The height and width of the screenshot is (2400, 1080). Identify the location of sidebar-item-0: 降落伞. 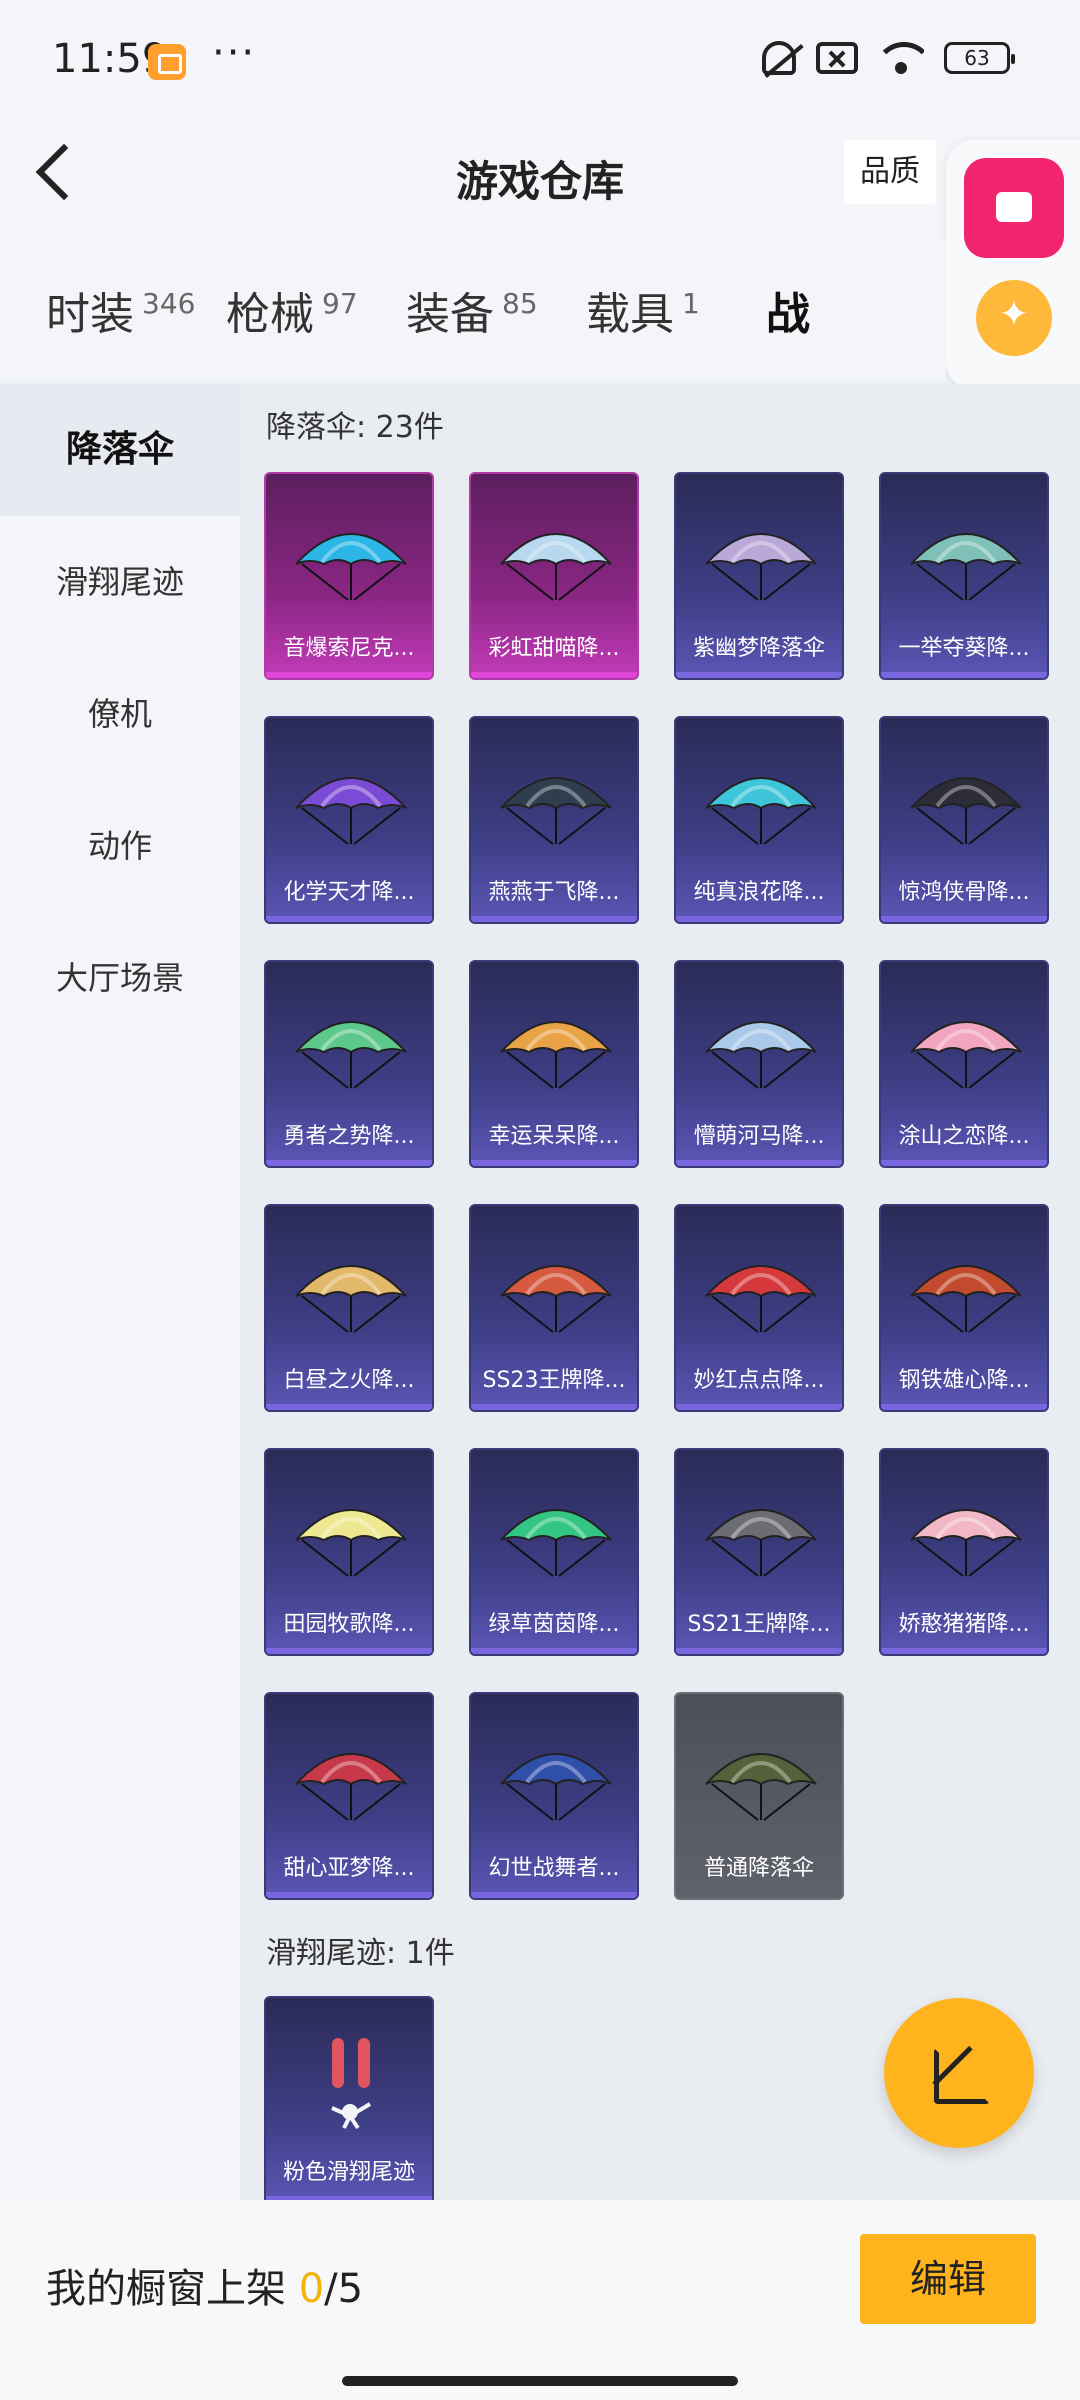
(120, 450).